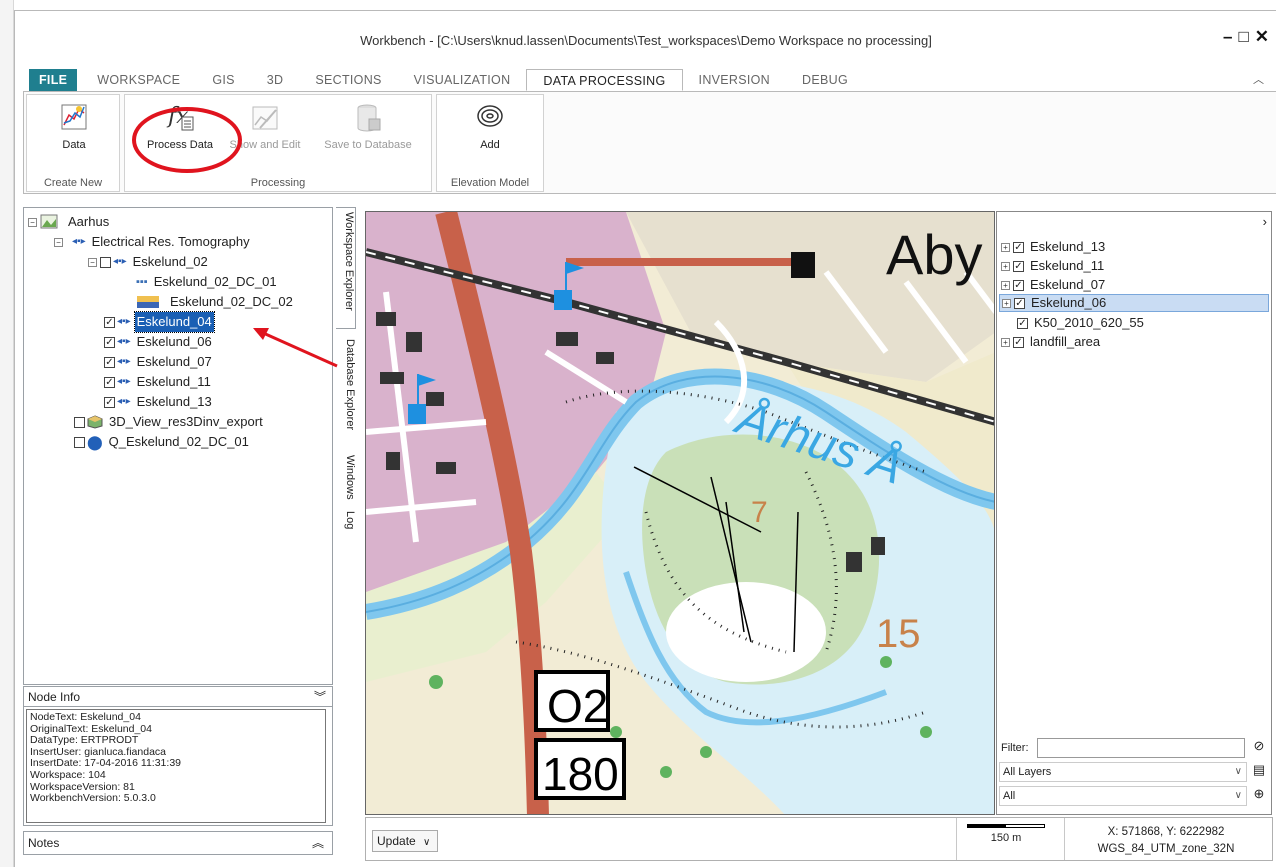 This screenshot has width=1276, height=867. What do you see at coordinates (275, 80) in the screenshot?
I see `tab-3d: 3D` at bounding box center [275, 80].